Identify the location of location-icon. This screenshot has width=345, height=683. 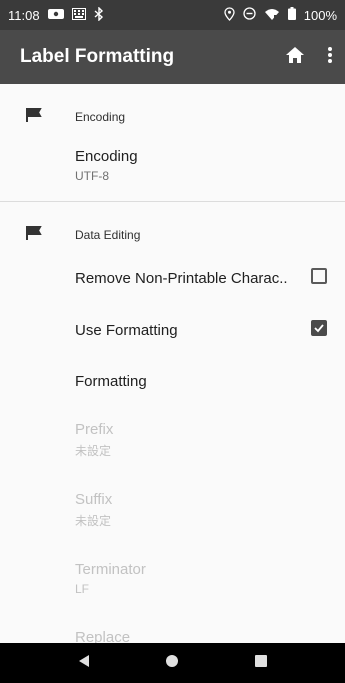
(229, 15).